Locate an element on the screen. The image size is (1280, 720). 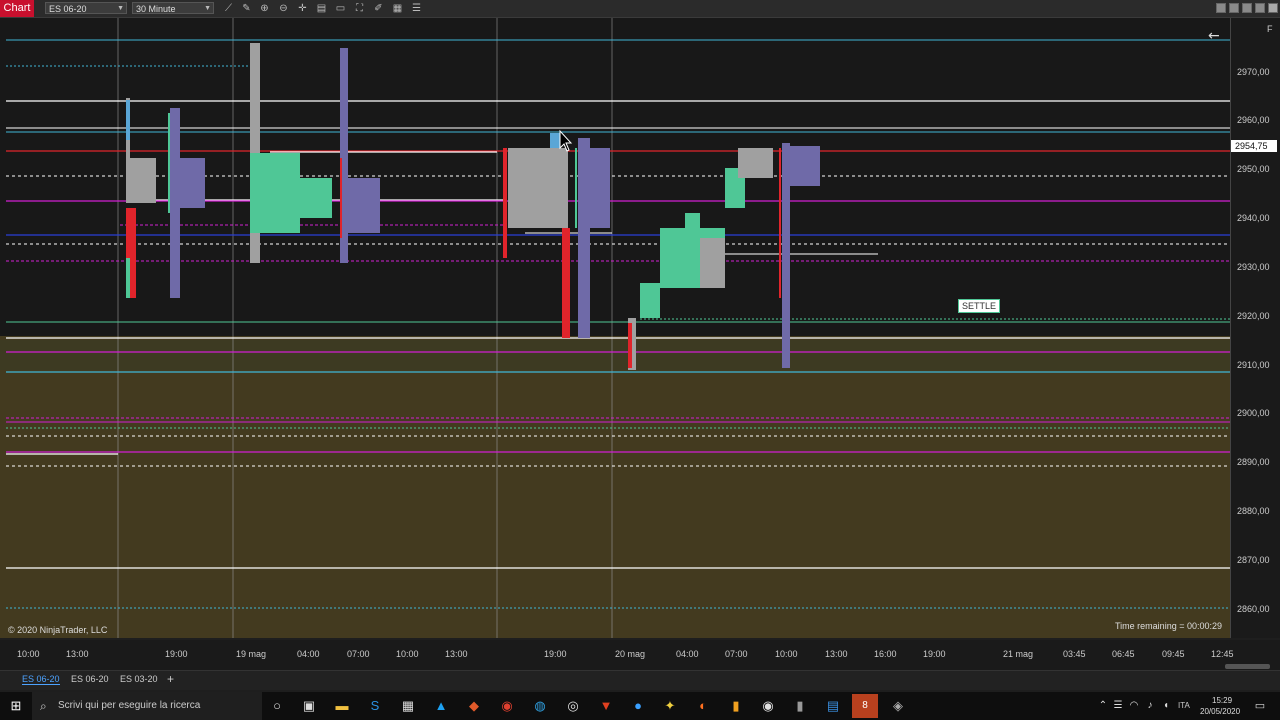
tile-button is located at coordinates (1221, 8).